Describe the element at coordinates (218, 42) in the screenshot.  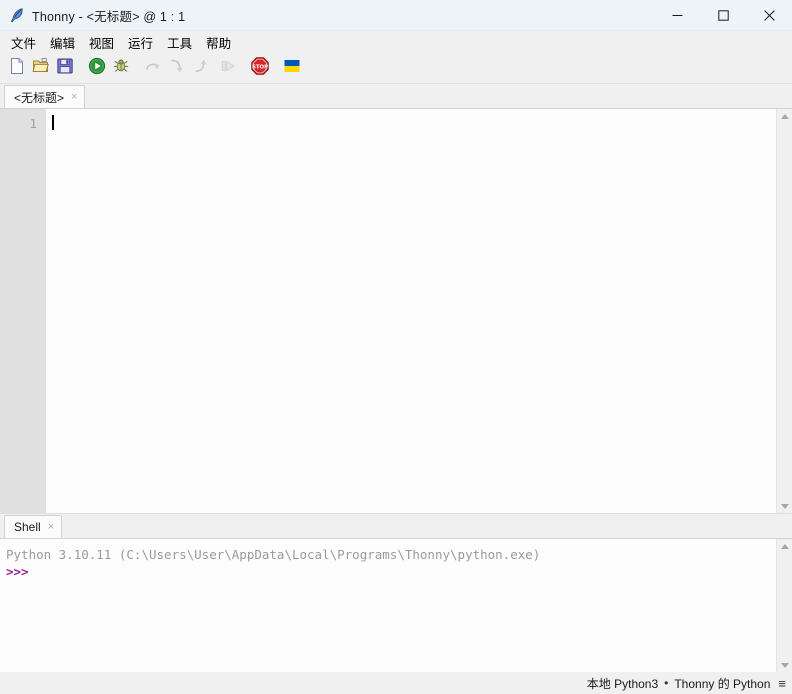
I see `menu-item-help: 帮助` at that location.